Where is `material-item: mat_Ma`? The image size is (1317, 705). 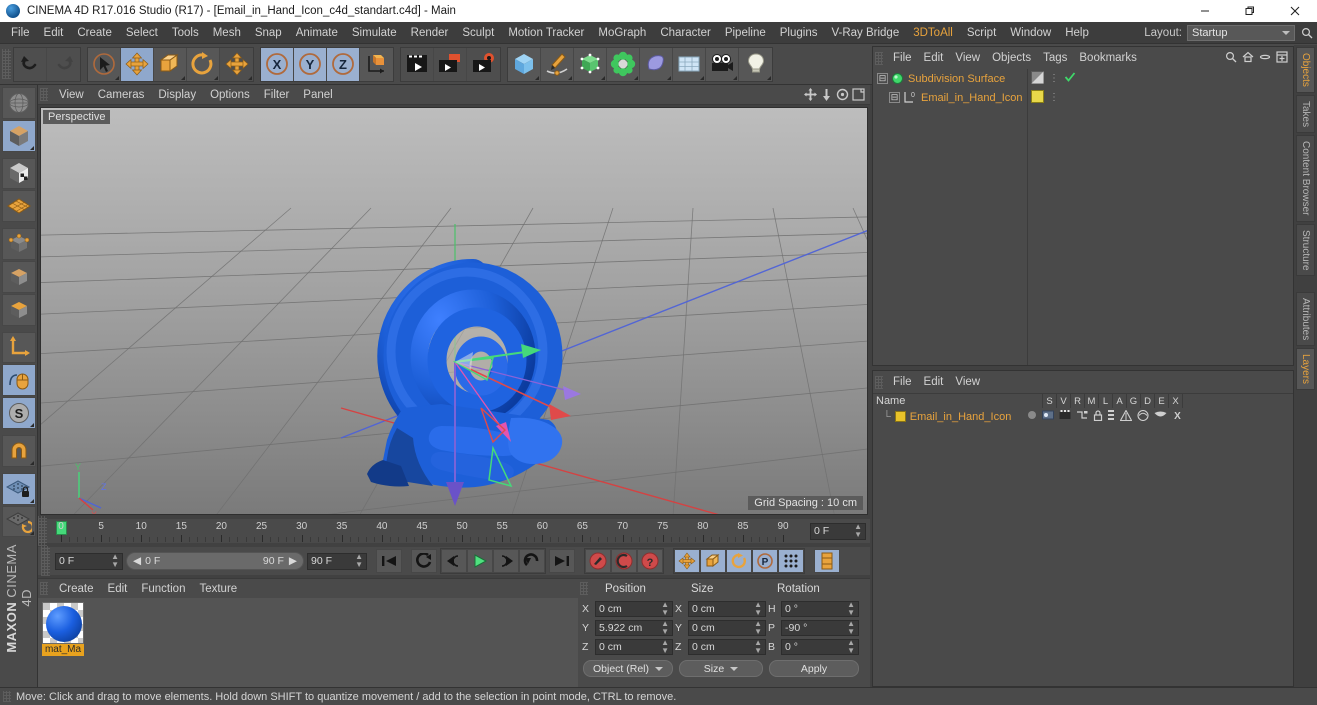 material-item: mat_Ma is located at coordinates (63, 629).